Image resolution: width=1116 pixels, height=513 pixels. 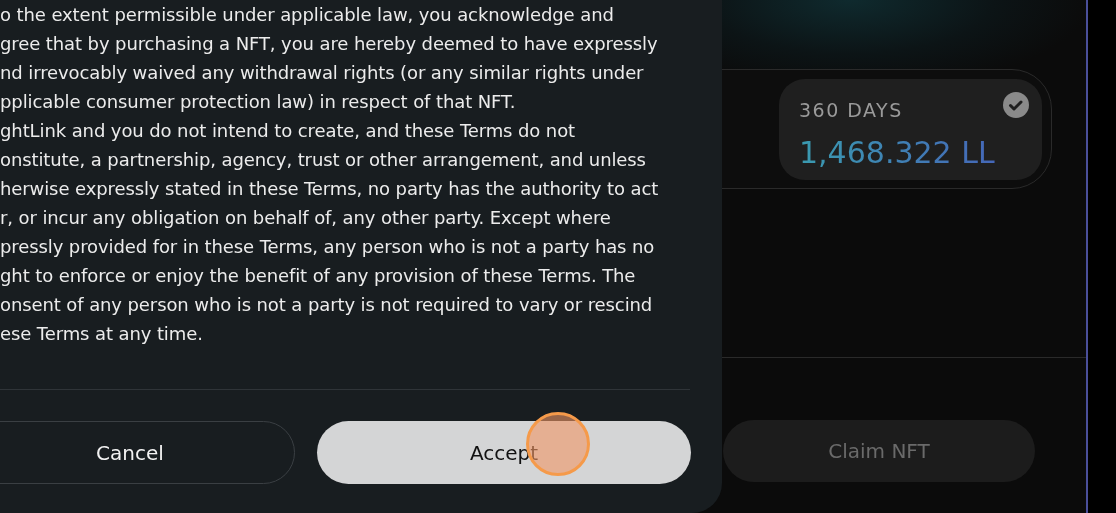 What do you see at coordinates (851, 109) in the screenshot?
I see `plan-duration: 360 DAYS` at bounding box center [851, 109].